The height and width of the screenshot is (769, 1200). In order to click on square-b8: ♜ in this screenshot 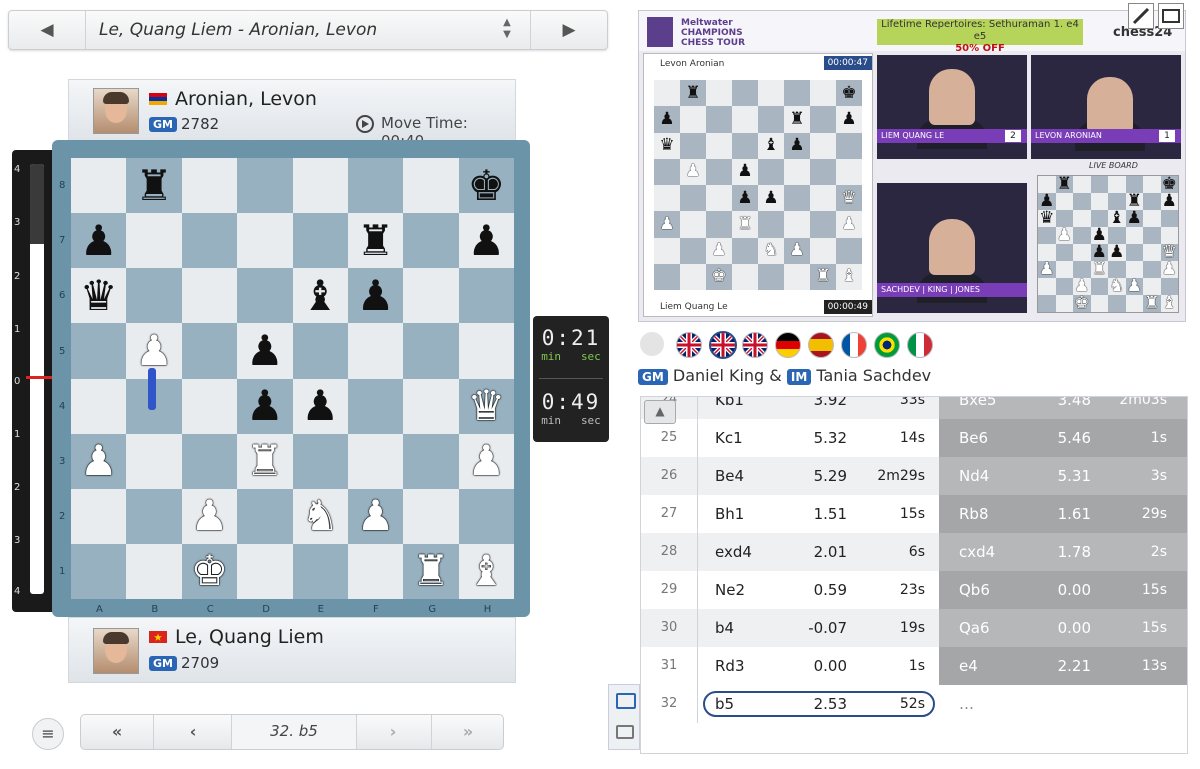, I will do `click(154, 186)`.